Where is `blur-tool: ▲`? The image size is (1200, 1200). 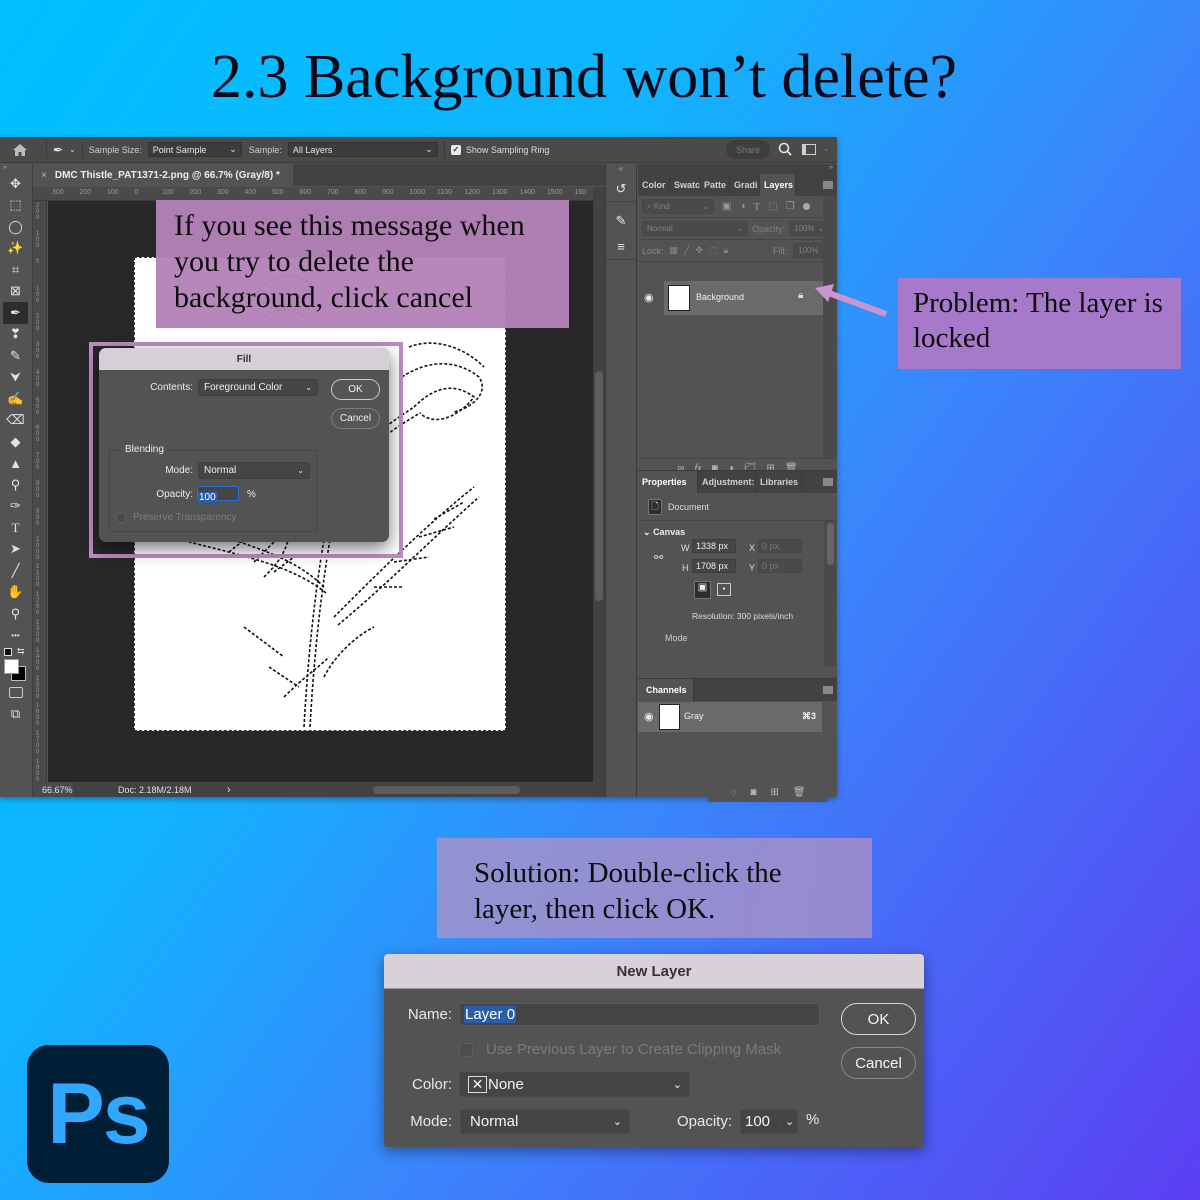 blur-tool: ▲ is located at coordinates (15, 464).